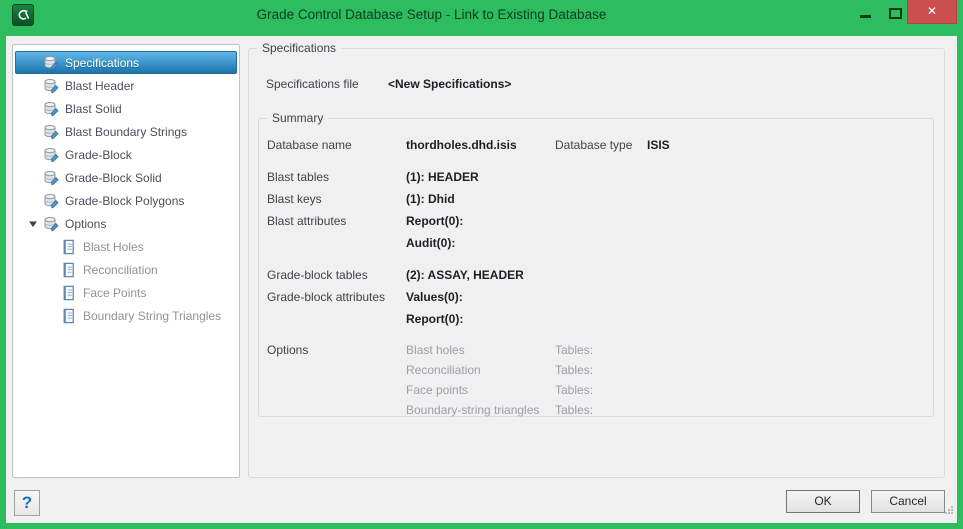 Image resolution: width=963 pixels, height=529 pixels. What do you see at coordinates (288, 350) in the screenshot?
I see `summary-field-label: Options` at bounding box center [288, 350].